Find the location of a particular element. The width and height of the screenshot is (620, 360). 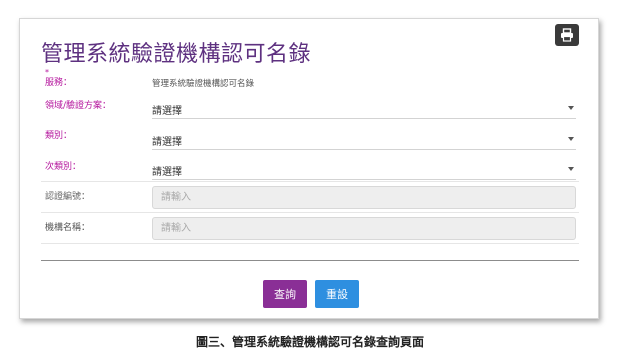

subcategory-label: 次類別： is located at coordinates (63, 167).